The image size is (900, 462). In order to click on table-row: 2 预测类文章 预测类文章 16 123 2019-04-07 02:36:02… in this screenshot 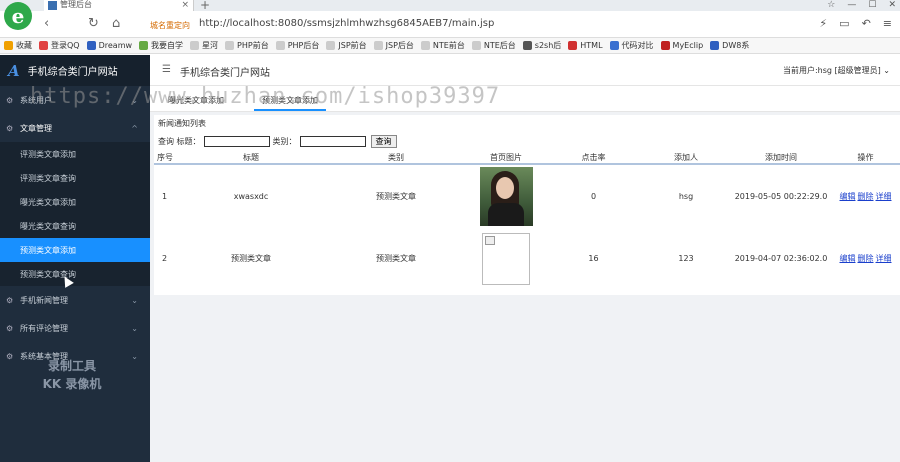, I will do `click(527, 258)`.